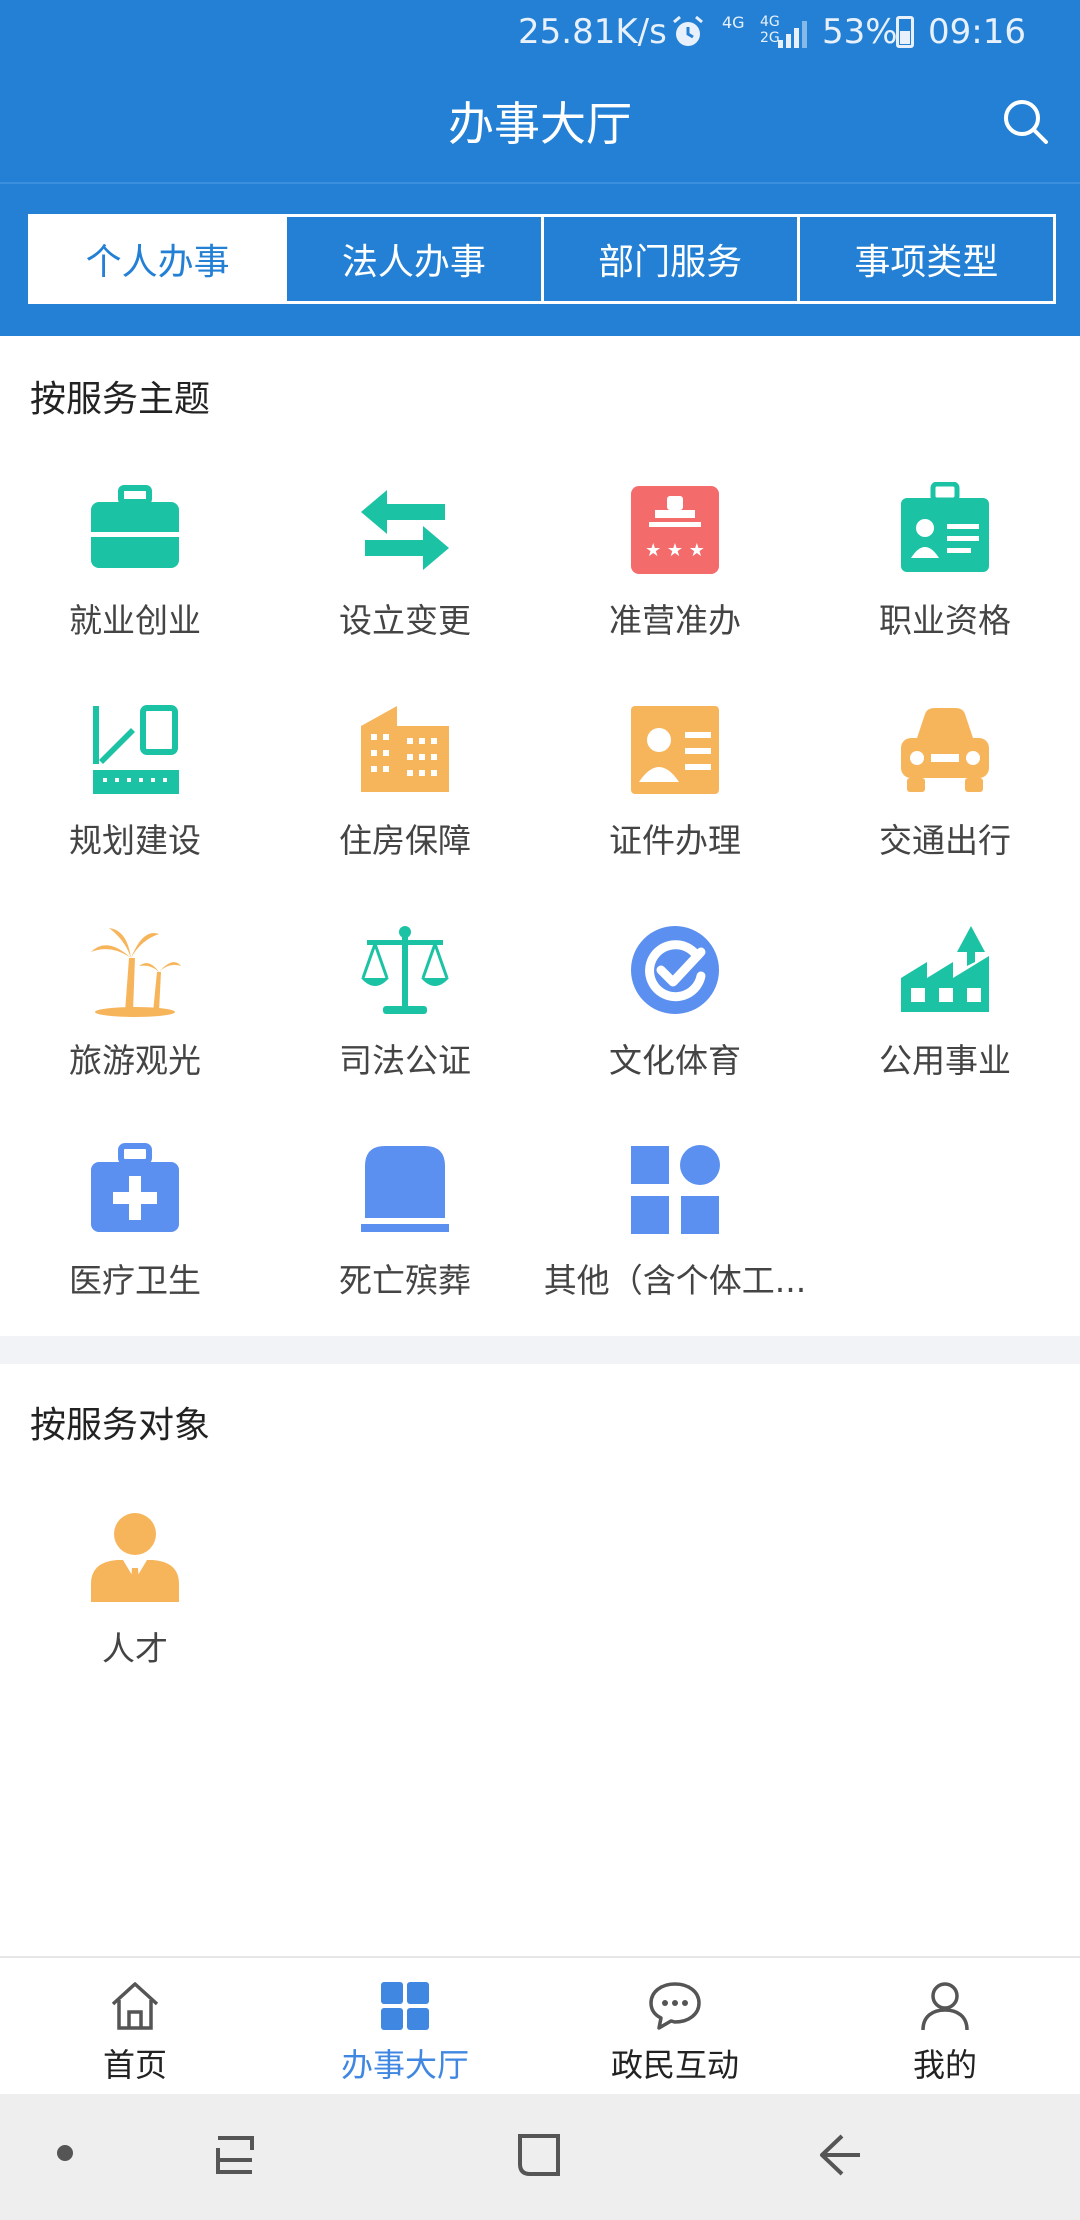 This screenshot has height=2220, width=1080. I want to click on theme-item-utilities: 公用事业, so click(945, 1022).